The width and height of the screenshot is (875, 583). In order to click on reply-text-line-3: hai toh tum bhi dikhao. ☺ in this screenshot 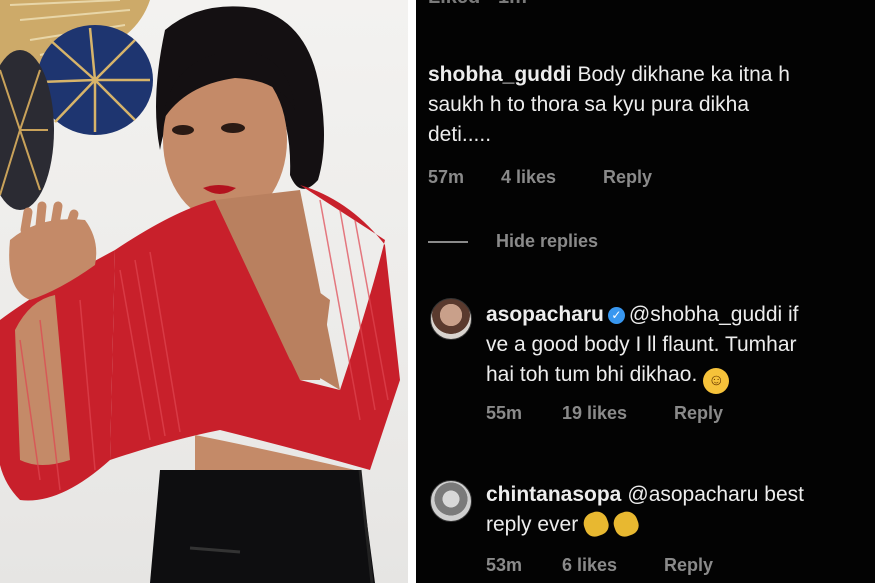, I will do `click(608, 377)`.